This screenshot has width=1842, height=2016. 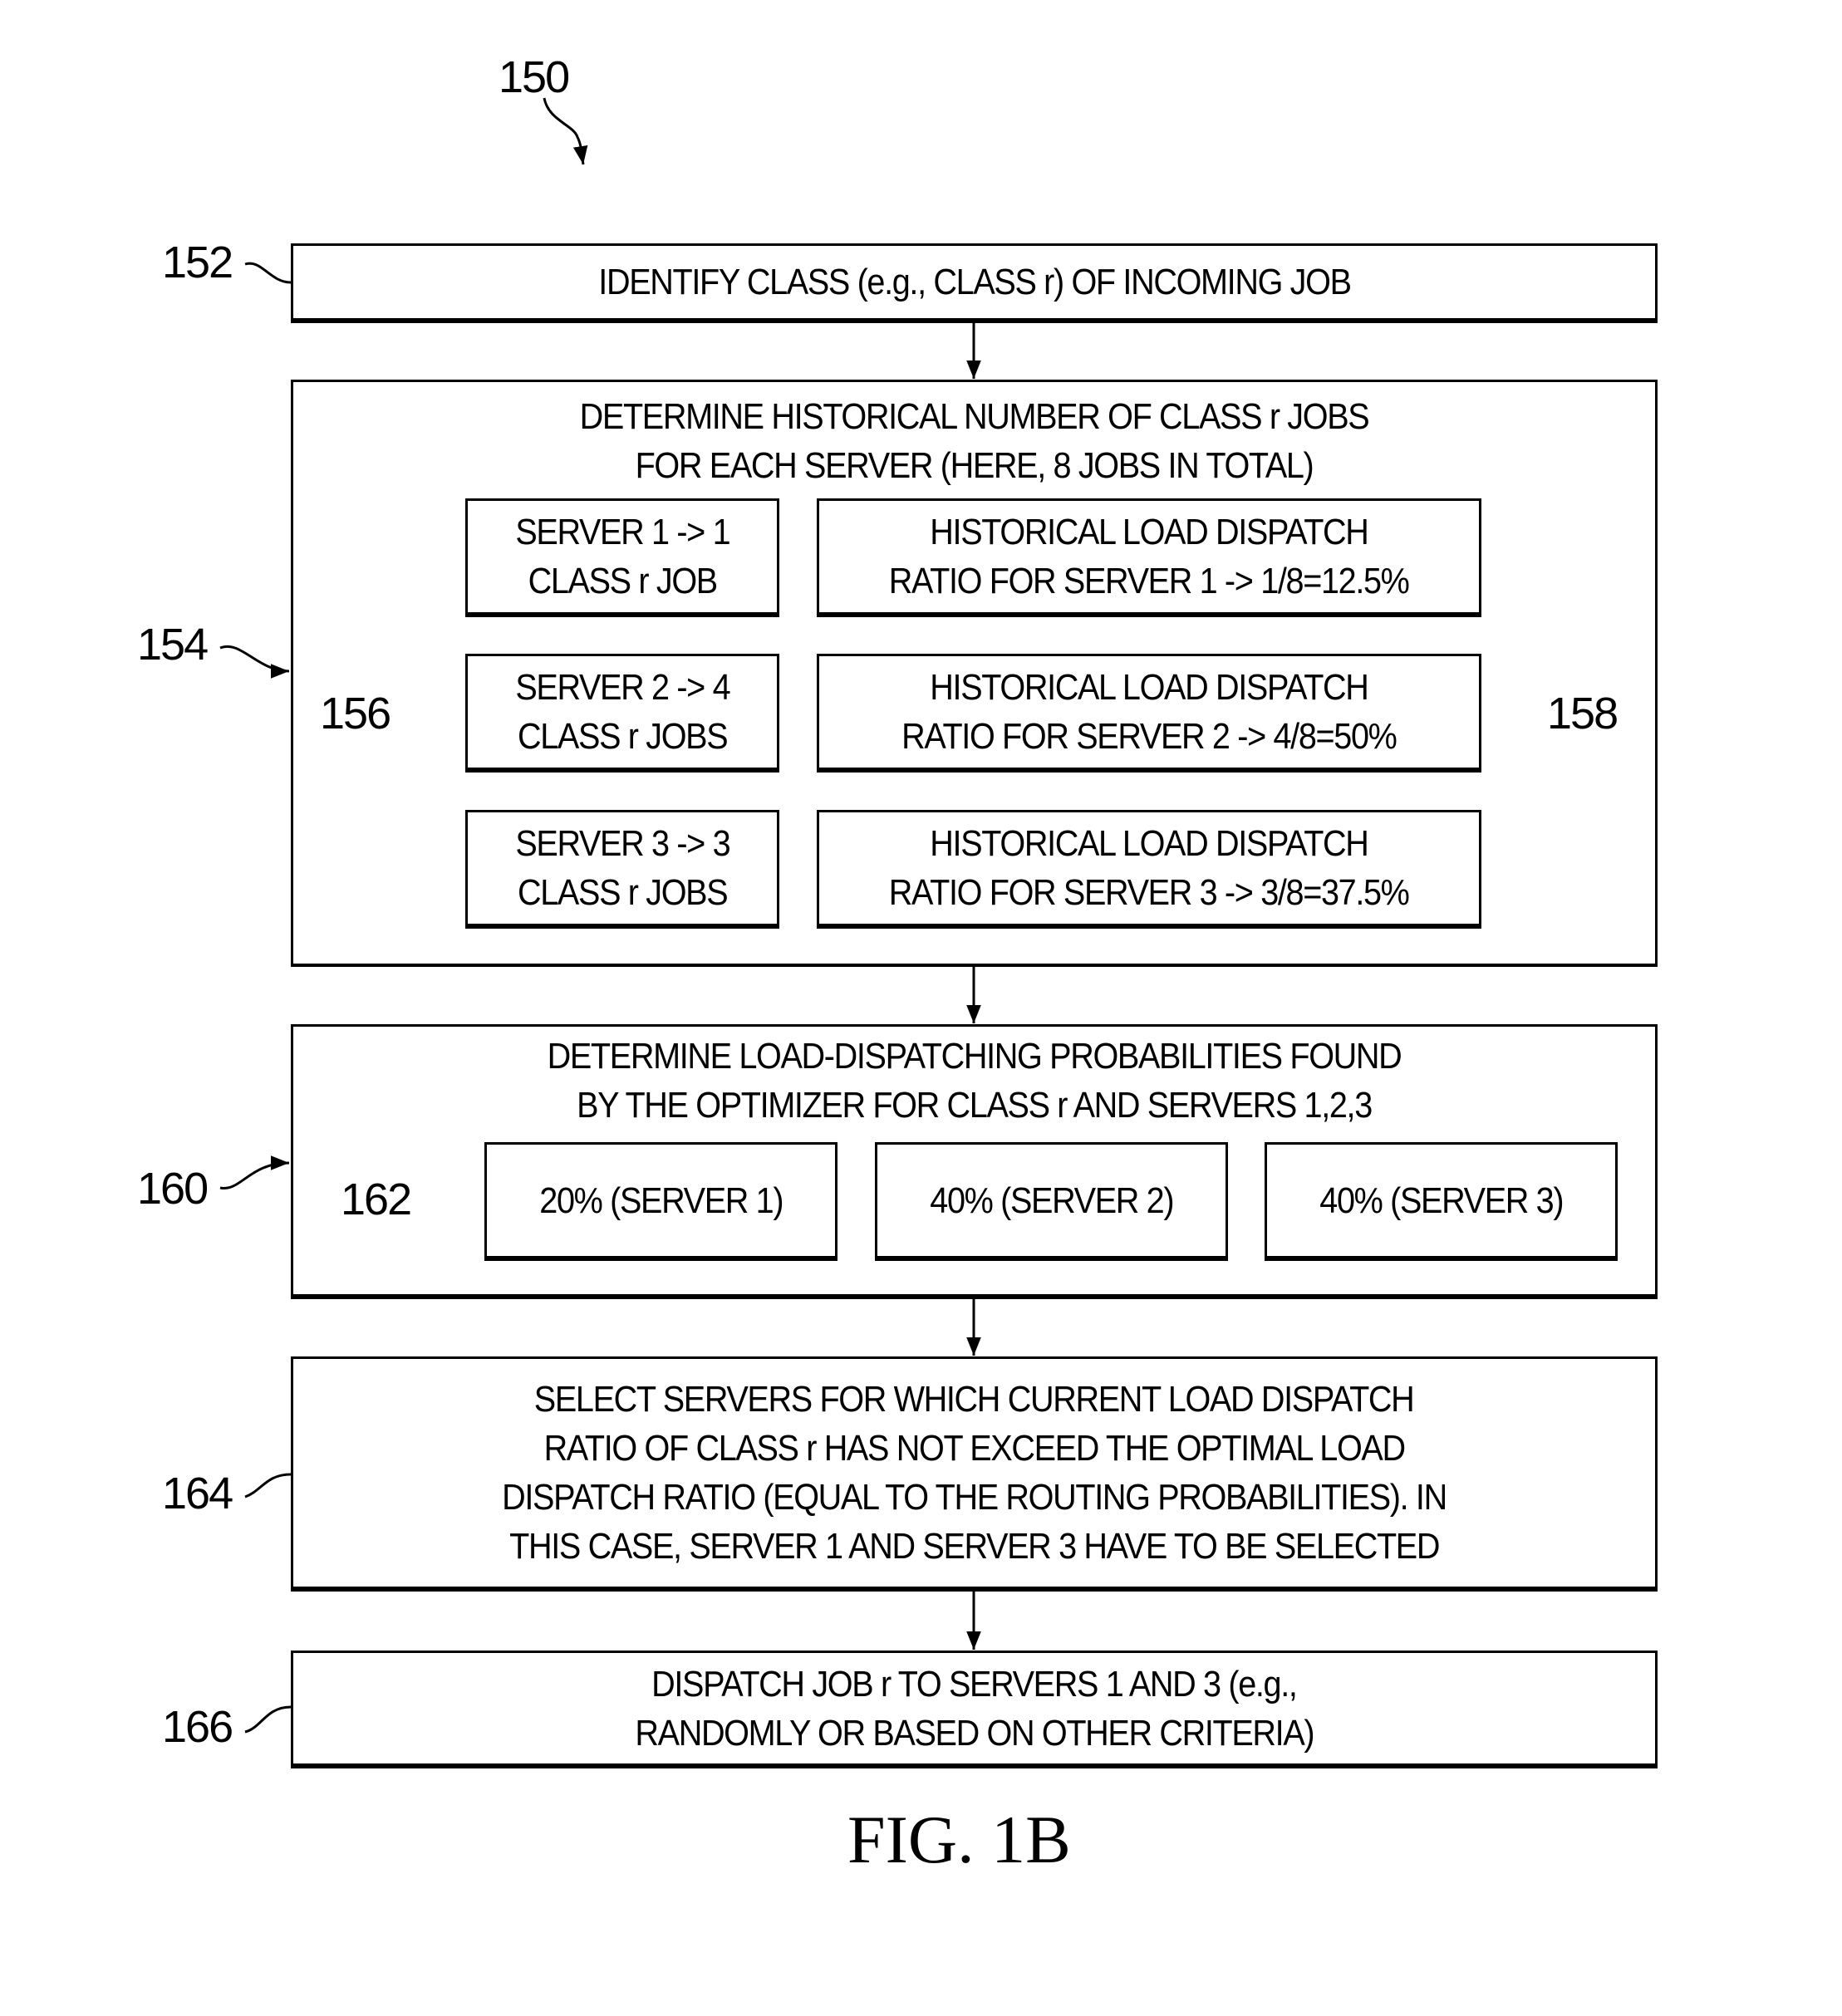 I want to click on step-historical-line-2: FOR EACH SERVER (HERE, 8 JOBS IN TOTAL), so click(x=974, y=466).